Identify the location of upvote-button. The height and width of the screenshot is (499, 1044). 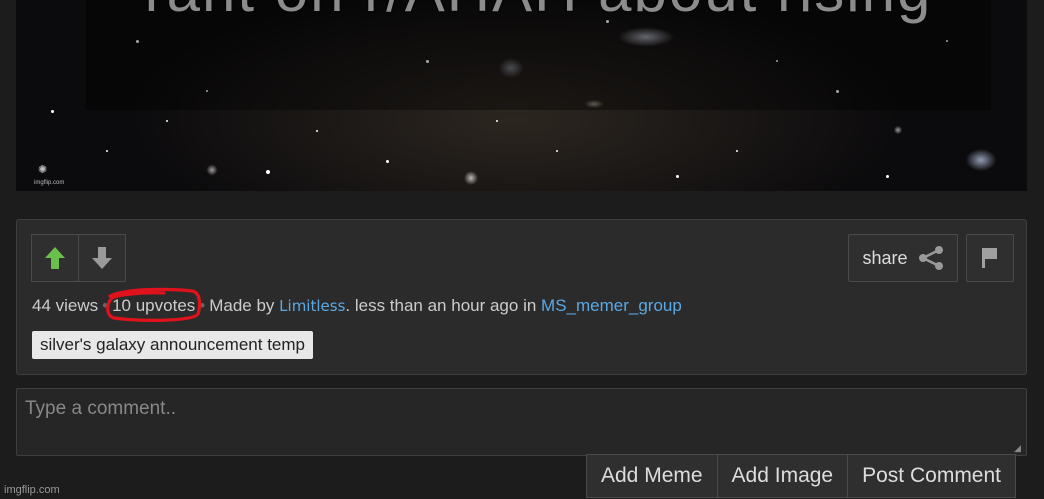
(55, 258).